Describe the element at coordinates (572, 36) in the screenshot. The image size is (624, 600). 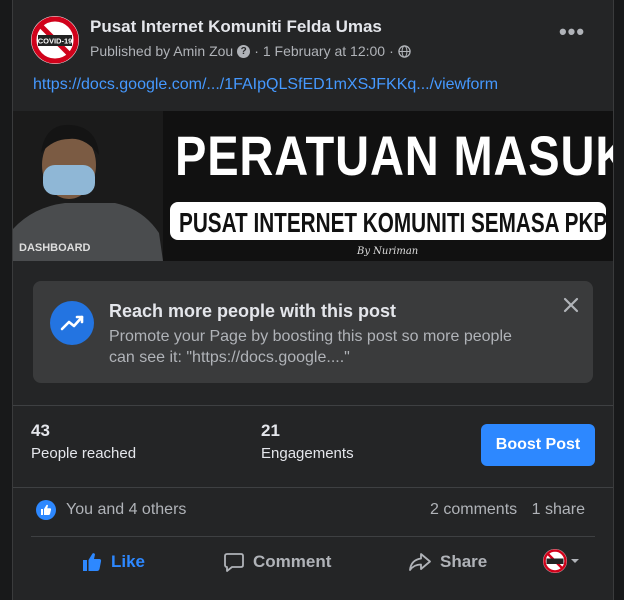
I see `more-options-icon: •••` at that location.